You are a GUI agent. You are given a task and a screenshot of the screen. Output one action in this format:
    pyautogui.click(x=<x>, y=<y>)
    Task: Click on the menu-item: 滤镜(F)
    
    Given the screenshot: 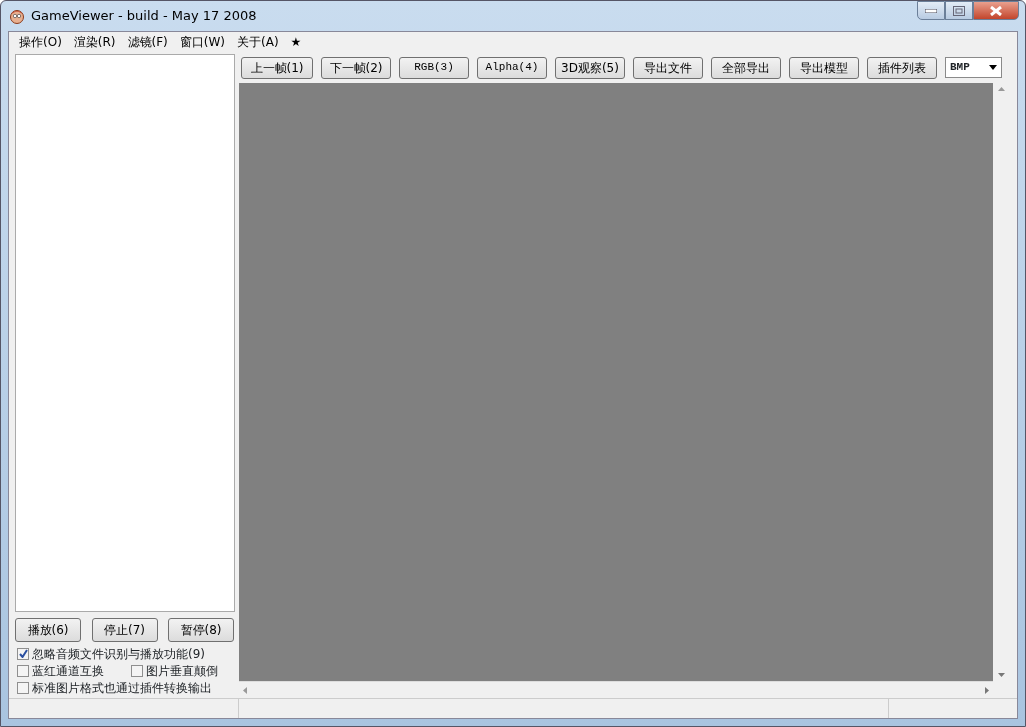 What is the action you would take?
    pyautogui.click(x=147, y=42)
    